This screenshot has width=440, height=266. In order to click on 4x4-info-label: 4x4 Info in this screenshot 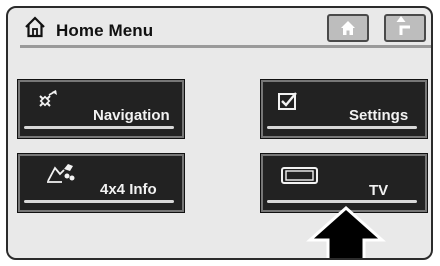, I will do `click(128, 189)`.